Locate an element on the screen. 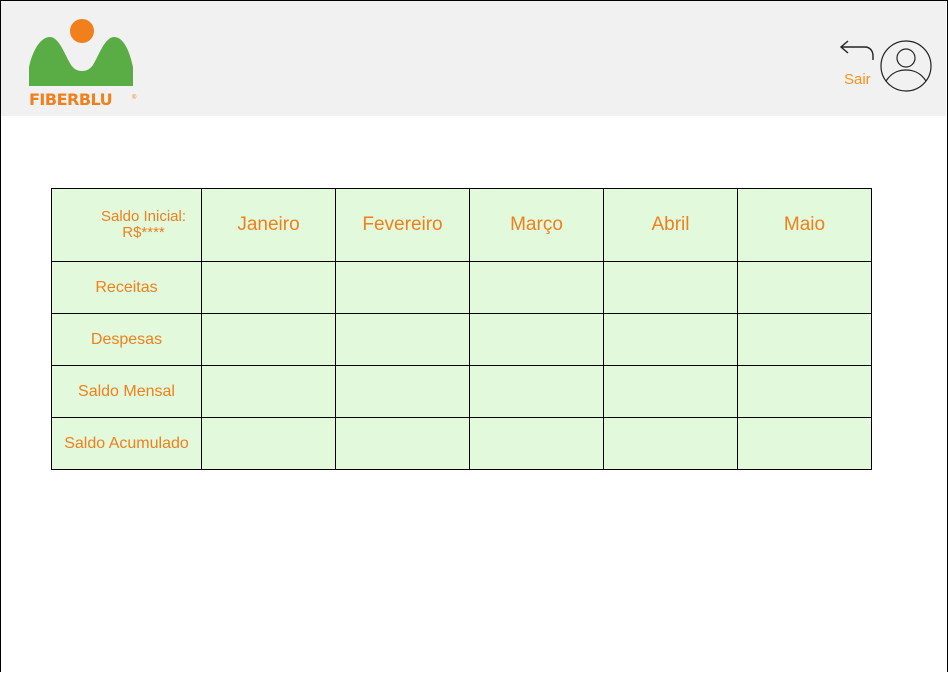 The height and width of the screenshot is (673, 948). month-header-abril: Abril is located at coordinates (670, 225).